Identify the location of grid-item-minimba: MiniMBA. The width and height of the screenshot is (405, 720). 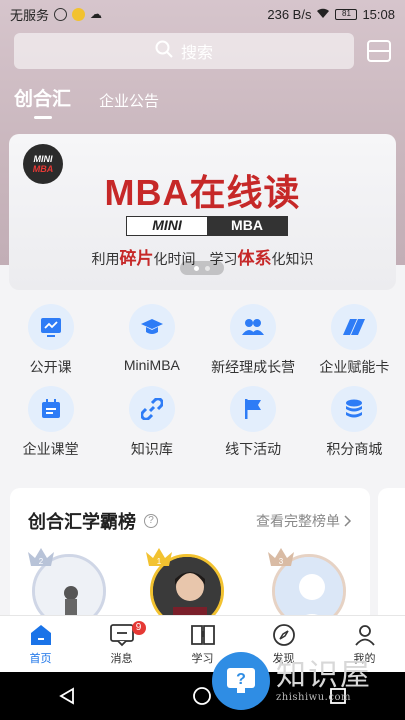
(151, 345).